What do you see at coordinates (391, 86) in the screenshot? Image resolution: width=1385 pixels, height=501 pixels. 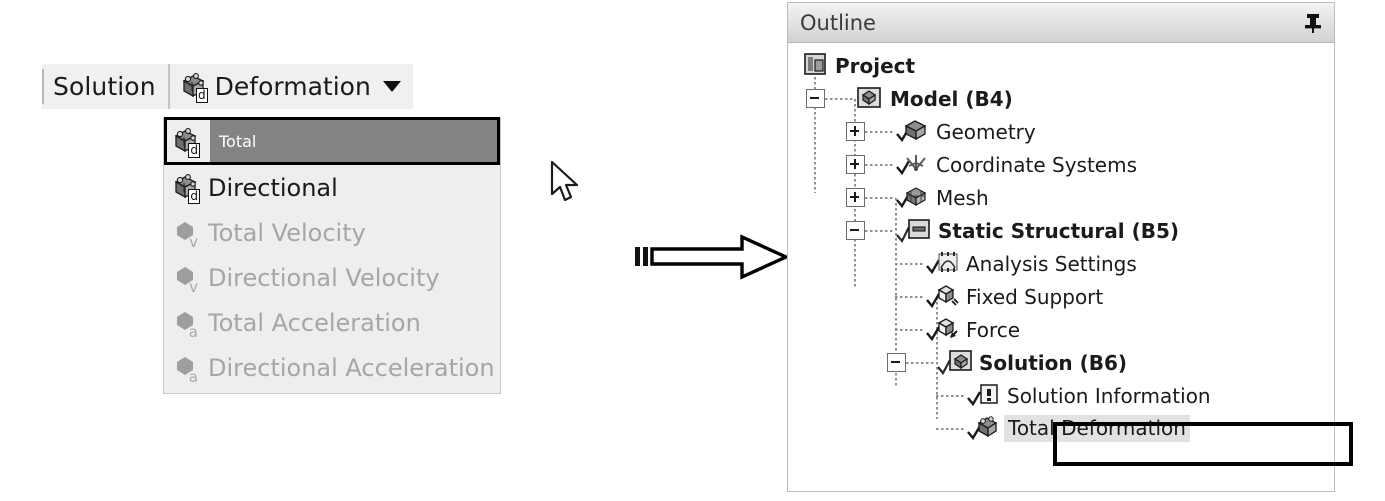 I see `chevron-down-icon` at bounding box center [391, 86].